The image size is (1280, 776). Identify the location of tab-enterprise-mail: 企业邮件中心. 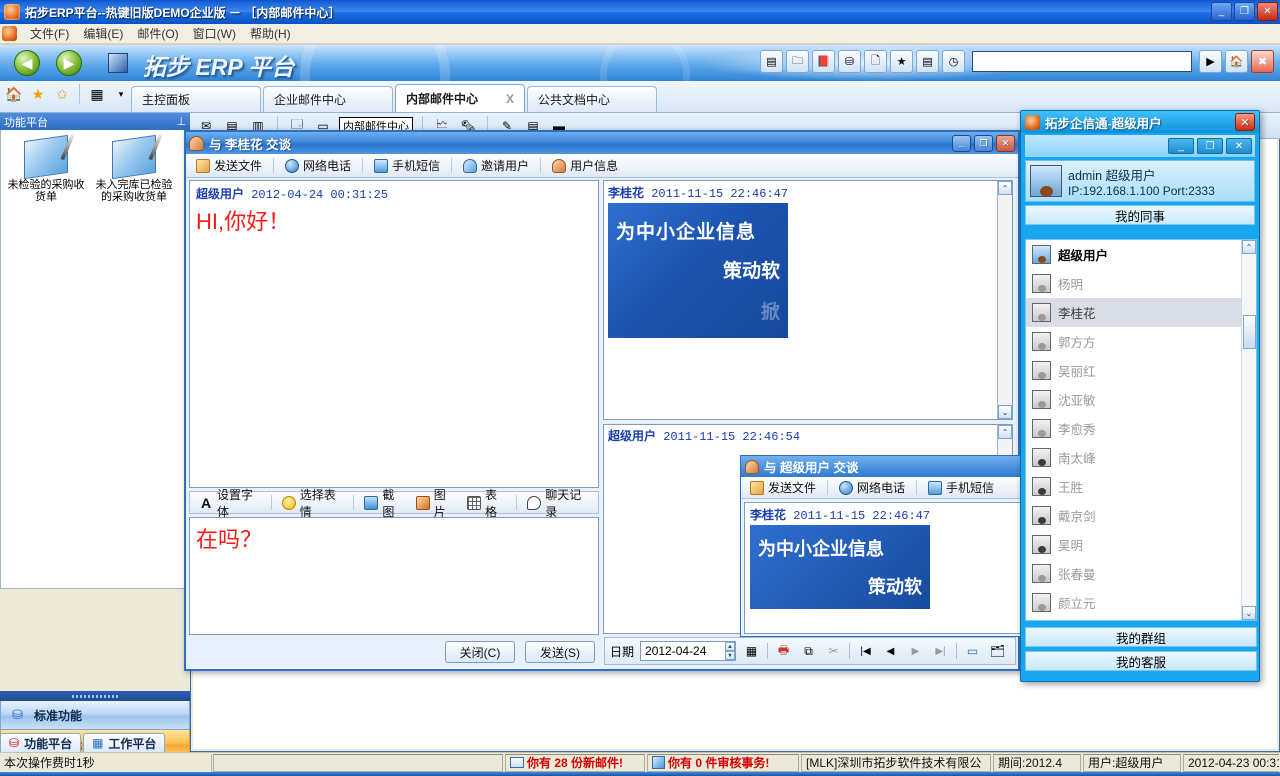
(328, 99).